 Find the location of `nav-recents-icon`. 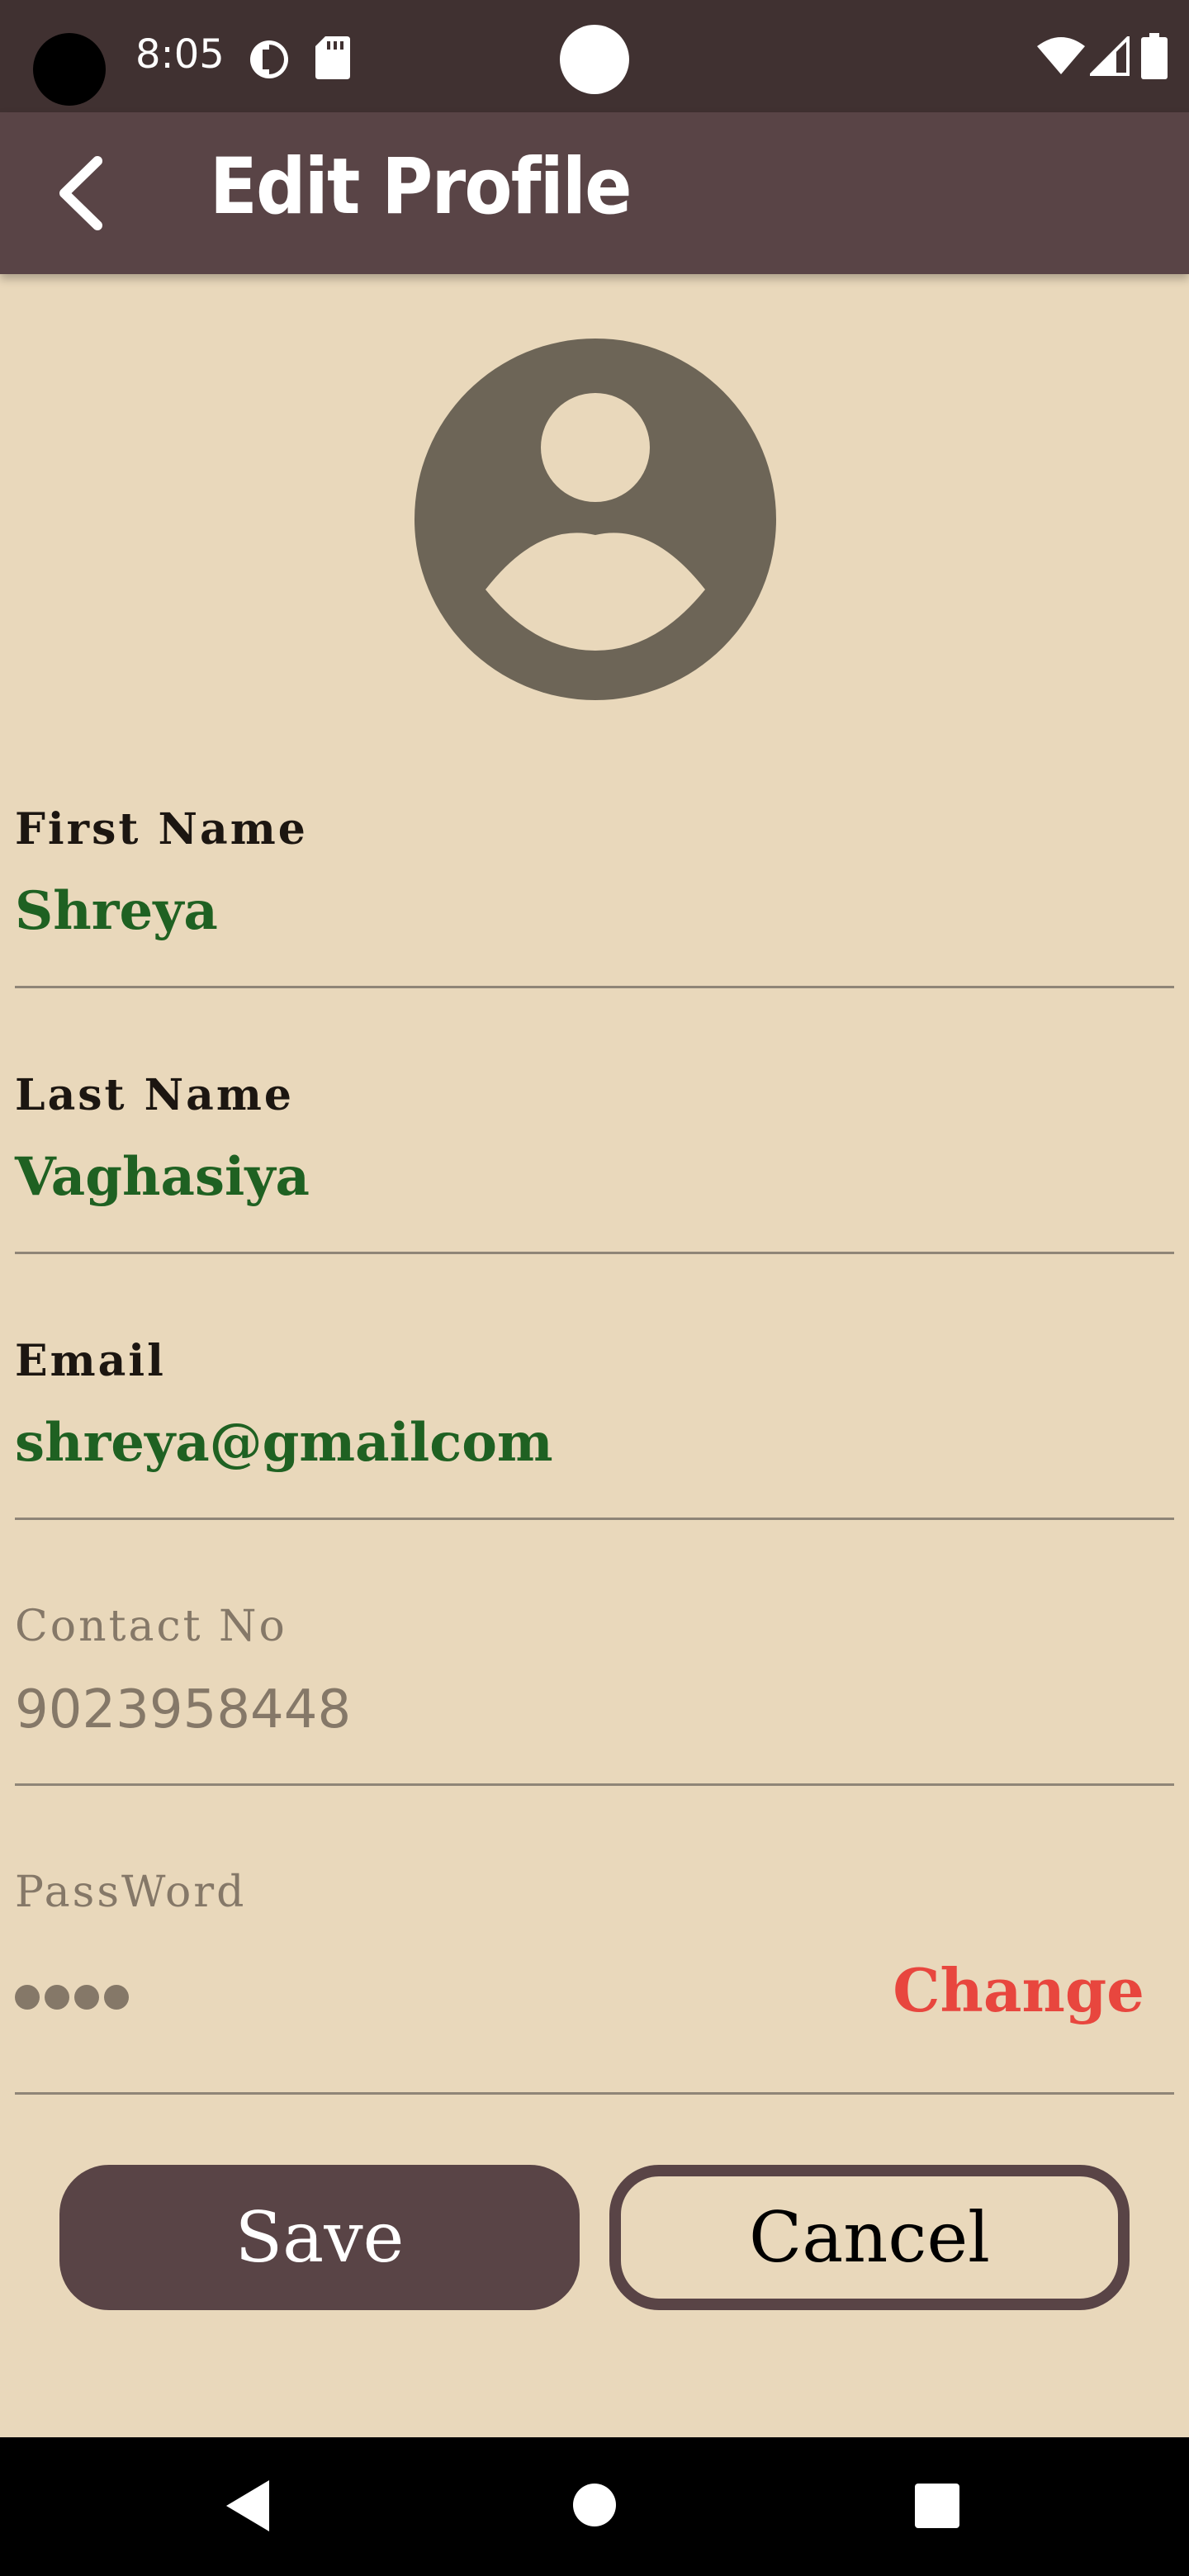

nav-recents-icon is located at coordinates (937, 2506).